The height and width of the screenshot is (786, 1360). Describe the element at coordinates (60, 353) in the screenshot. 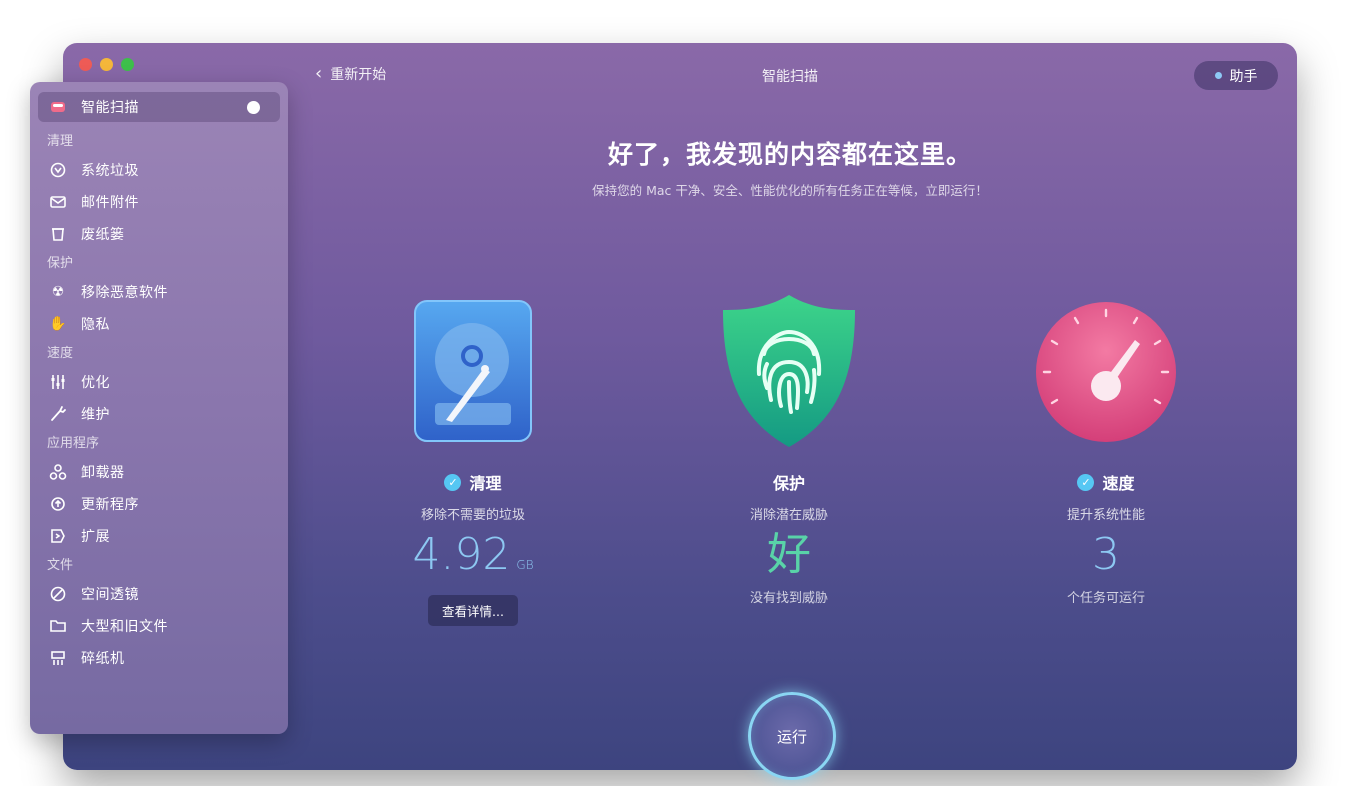

I see `section-speed: 速度` at that location.